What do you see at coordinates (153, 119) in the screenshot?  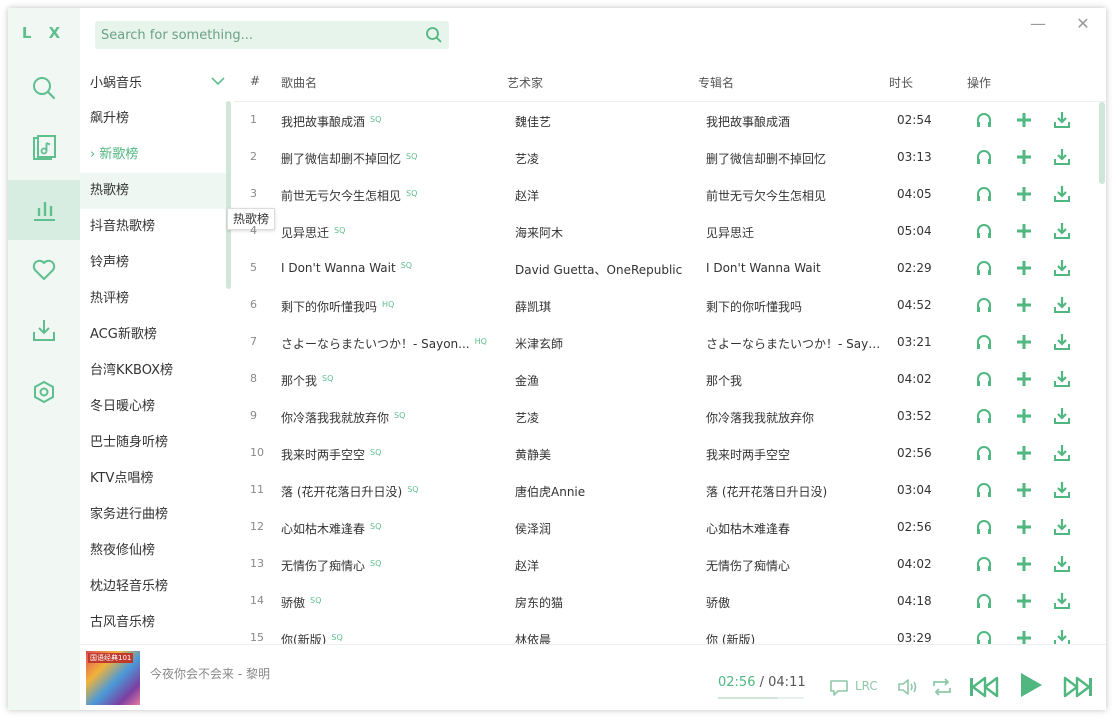 I see `board-item: 飙升榜` at bounding box center [153, 119].